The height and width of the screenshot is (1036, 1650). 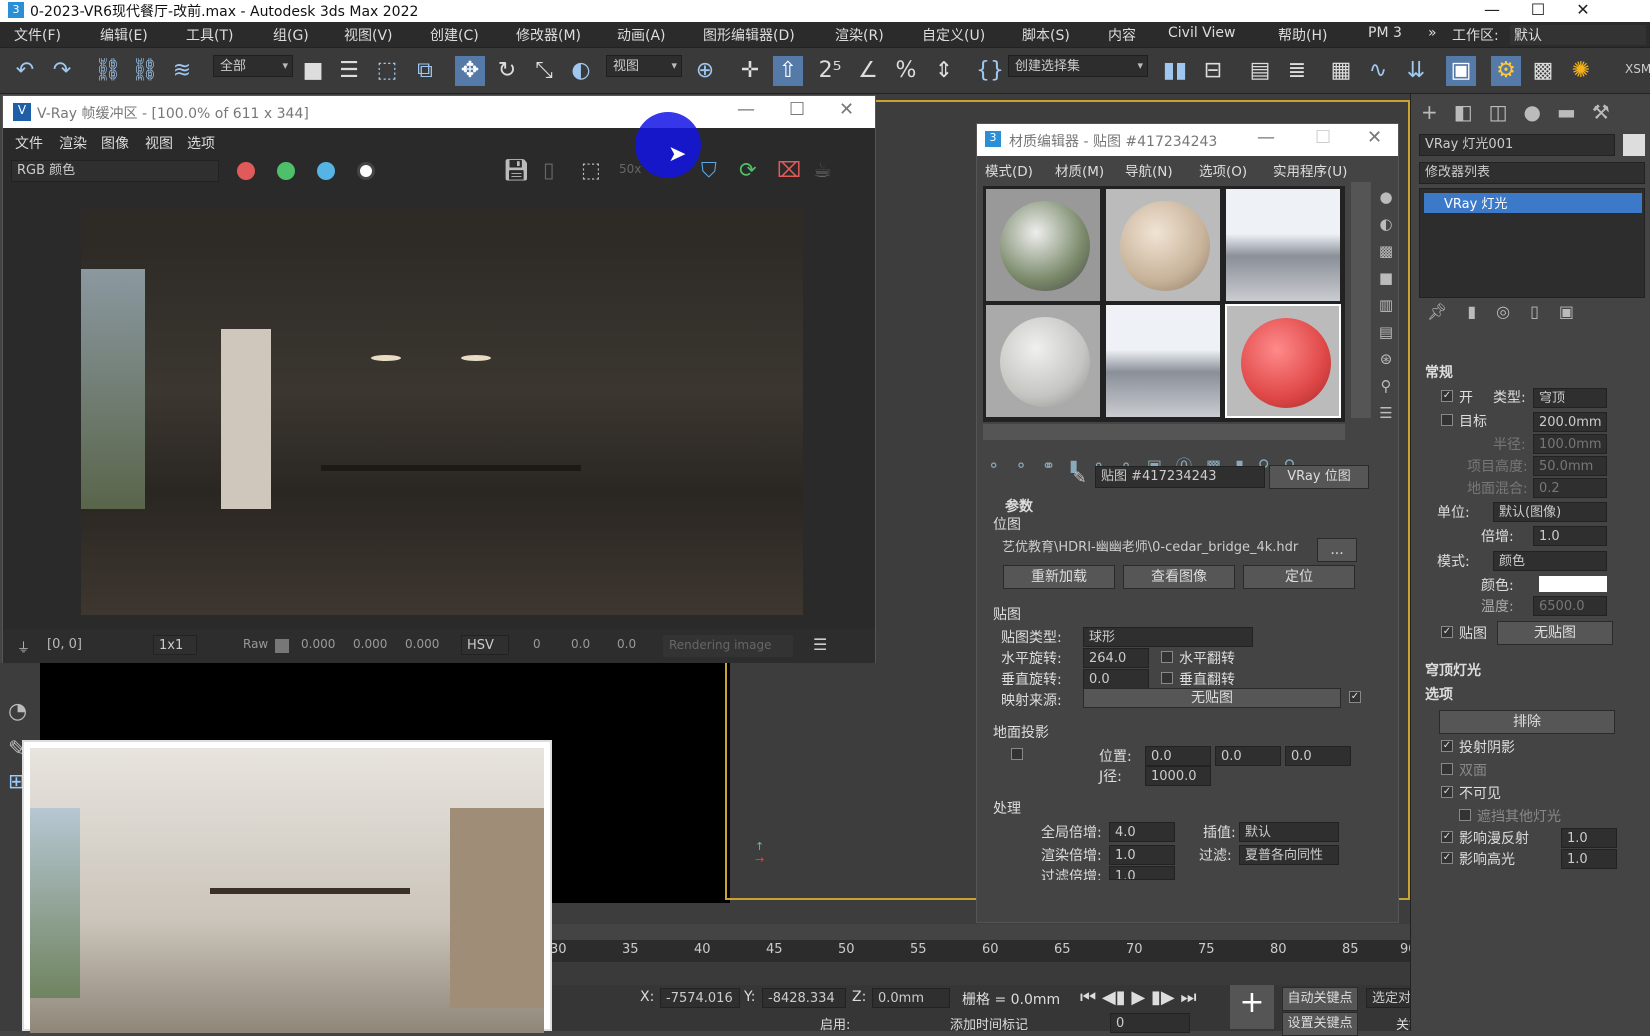 What do you see at coordinates (1223, 170) in the screenshot?
I see `mated-menu-options: 选项(O)` at bounding box center [1223, 170].